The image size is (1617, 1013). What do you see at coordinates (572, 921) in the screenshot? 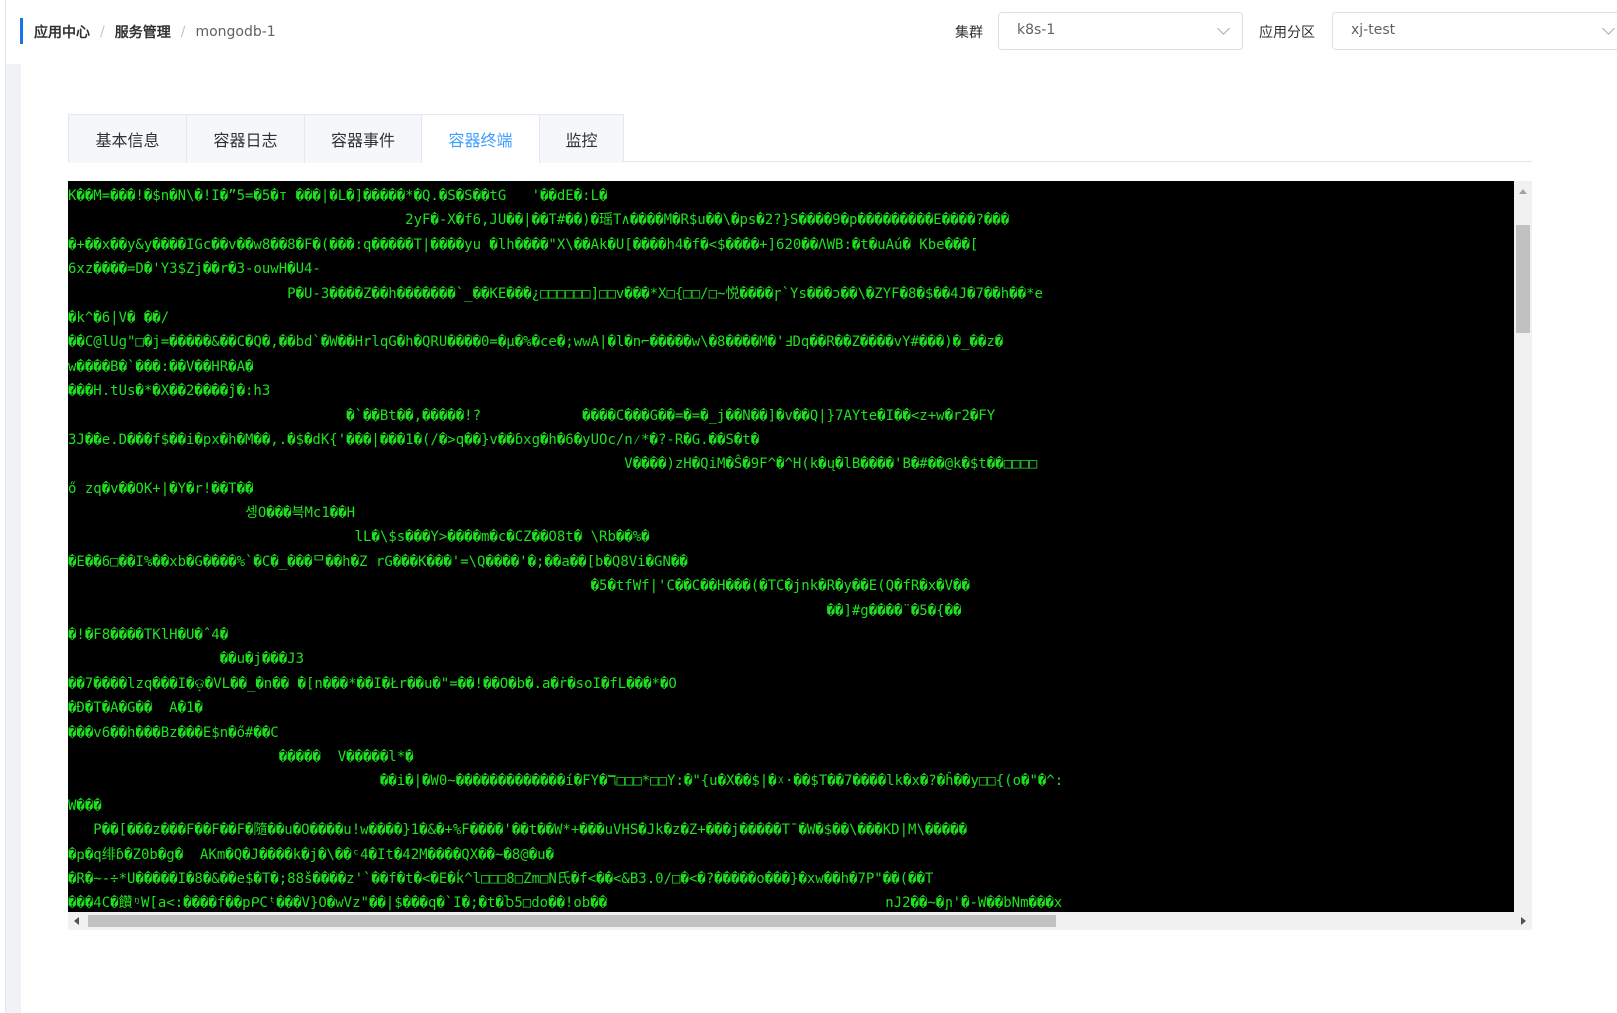
I see `horizontal-scroll-thumb` at bounding box center [572, 921].